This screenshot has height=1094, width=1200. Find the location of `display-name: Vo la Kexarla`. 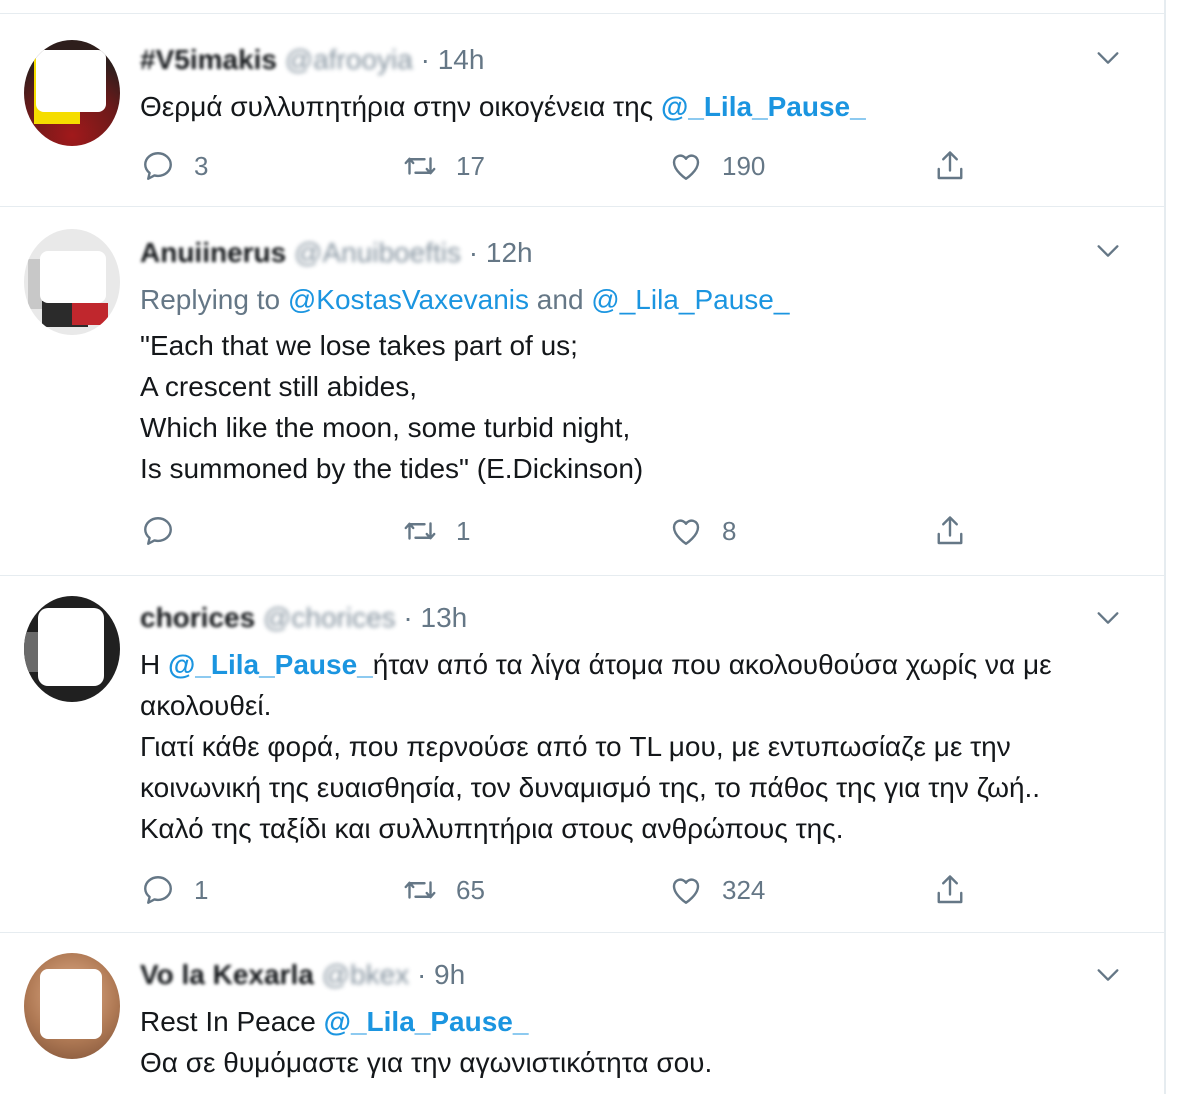

display-name: Vo la Kexarla is located at coordinates (227, 974).